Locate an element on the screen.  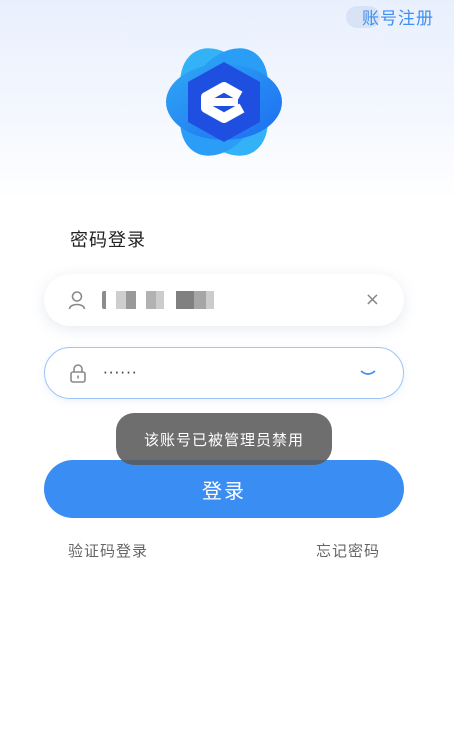
username-value is located at coordinates (233, 300).